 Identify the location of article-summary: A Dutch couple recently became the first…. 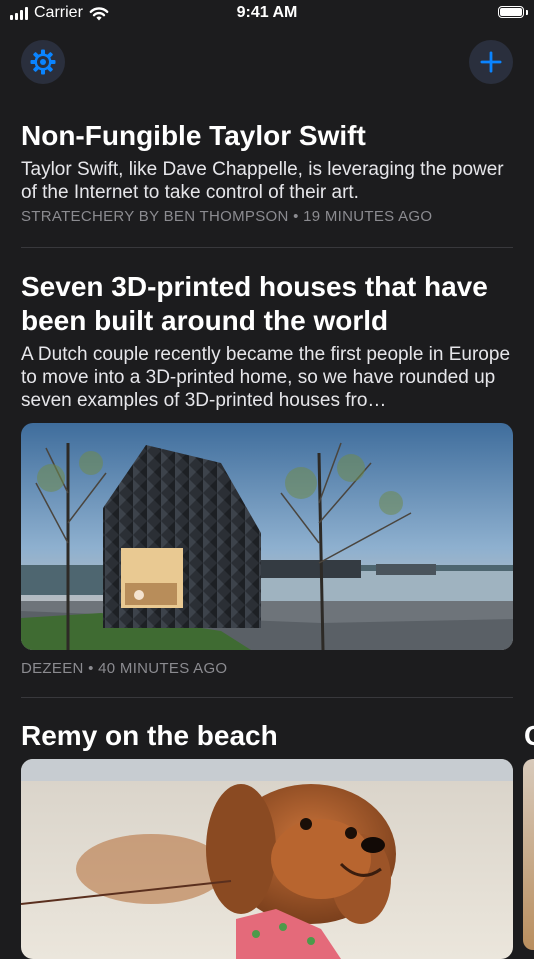
(266, 377).